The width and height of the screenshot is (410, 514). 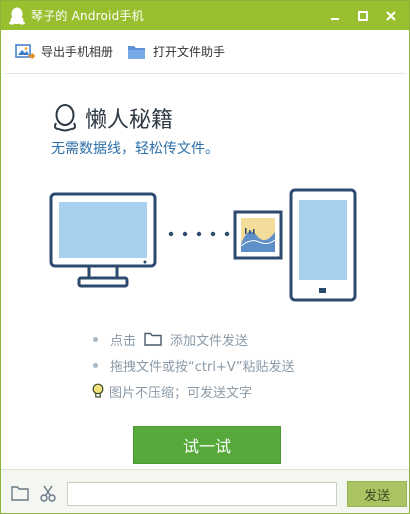 I want to click on tip-image-label: 图片不压缩；可发送文字, so click(x=181, y=393).